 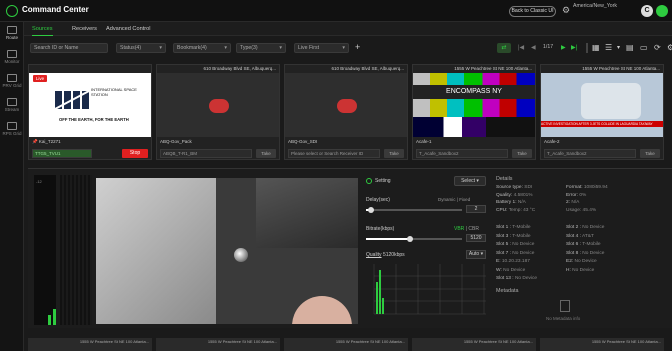 I want to click on delay-label: Delay(sec), so click(x=378, y=200).